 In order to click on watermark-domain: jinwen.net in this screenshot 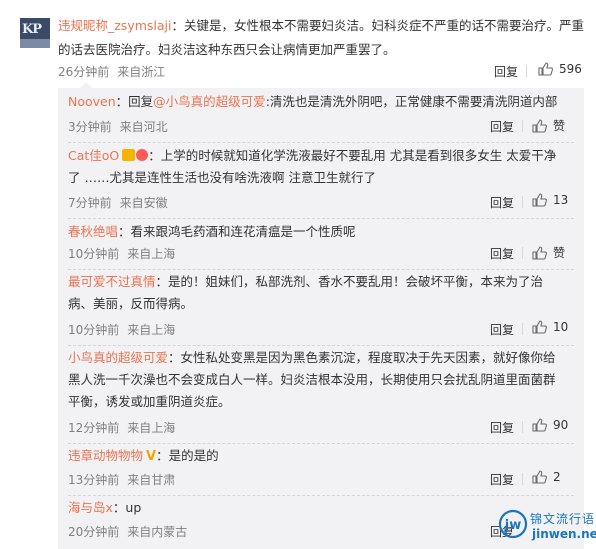, I will do `click(564, 534)`.